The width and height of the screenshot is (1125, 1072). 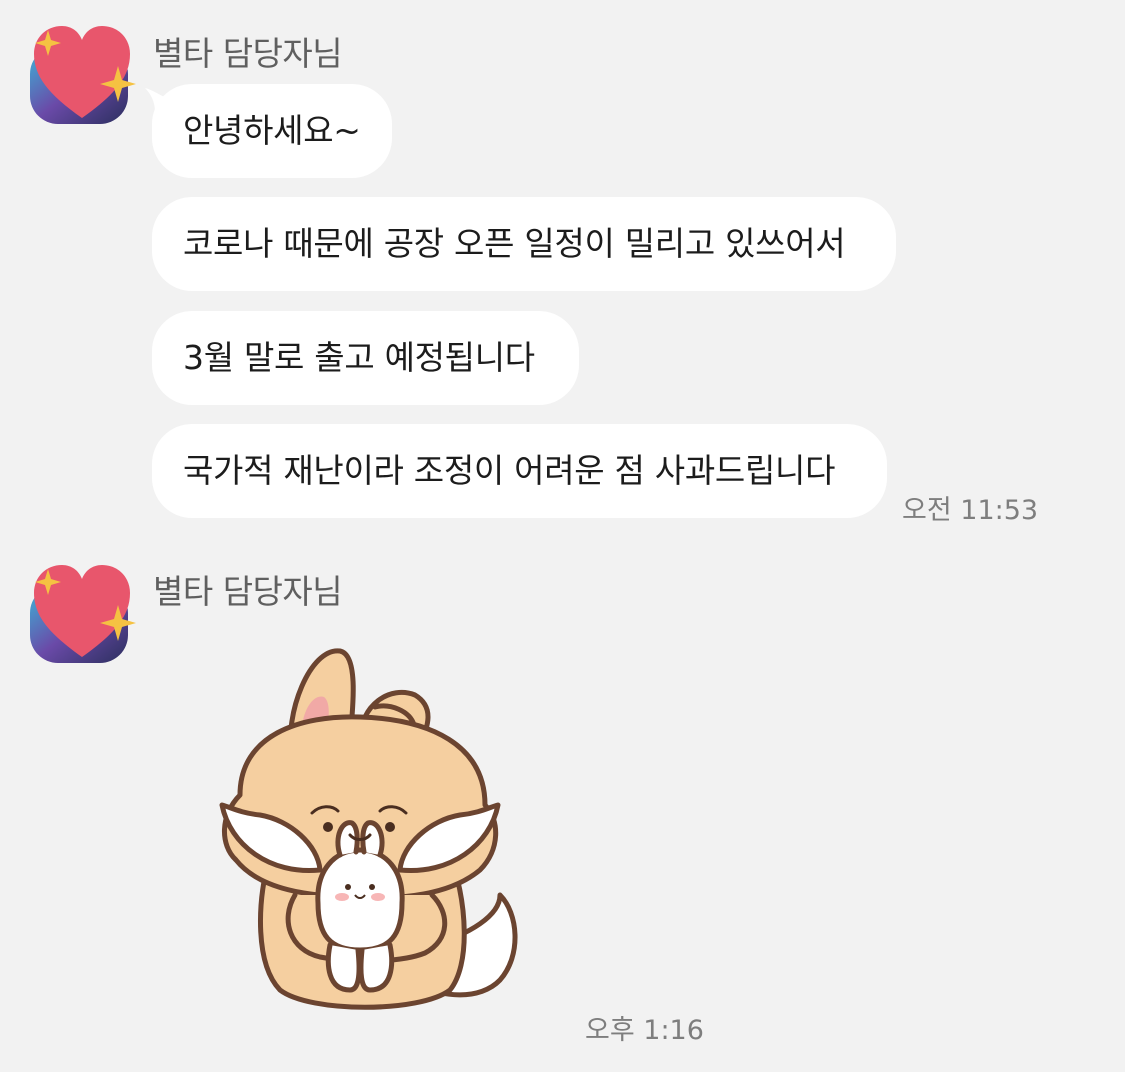 What do you see at coordinates (359, 357) in the screenshot?
I see `message-text: 3월 말로 출고 예정됩니다` at bounding box center [359, 357].